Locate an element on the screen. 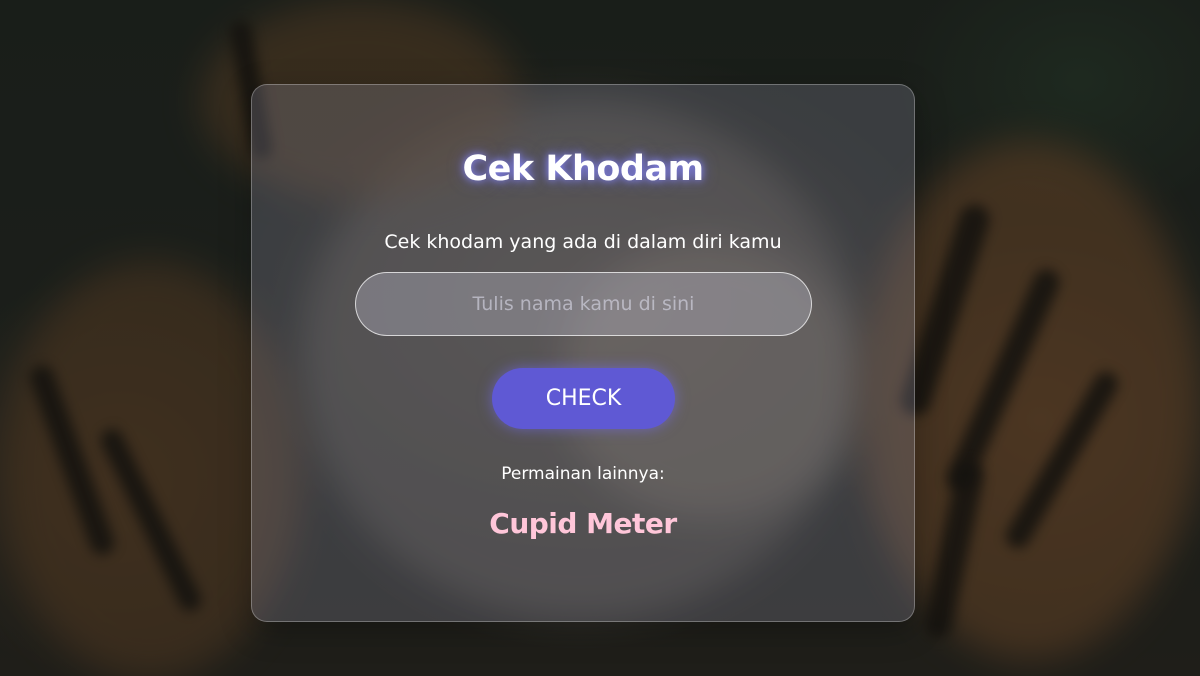 This screenshot has height=676, width=1200. name-input is located at coordinates (583, 304).